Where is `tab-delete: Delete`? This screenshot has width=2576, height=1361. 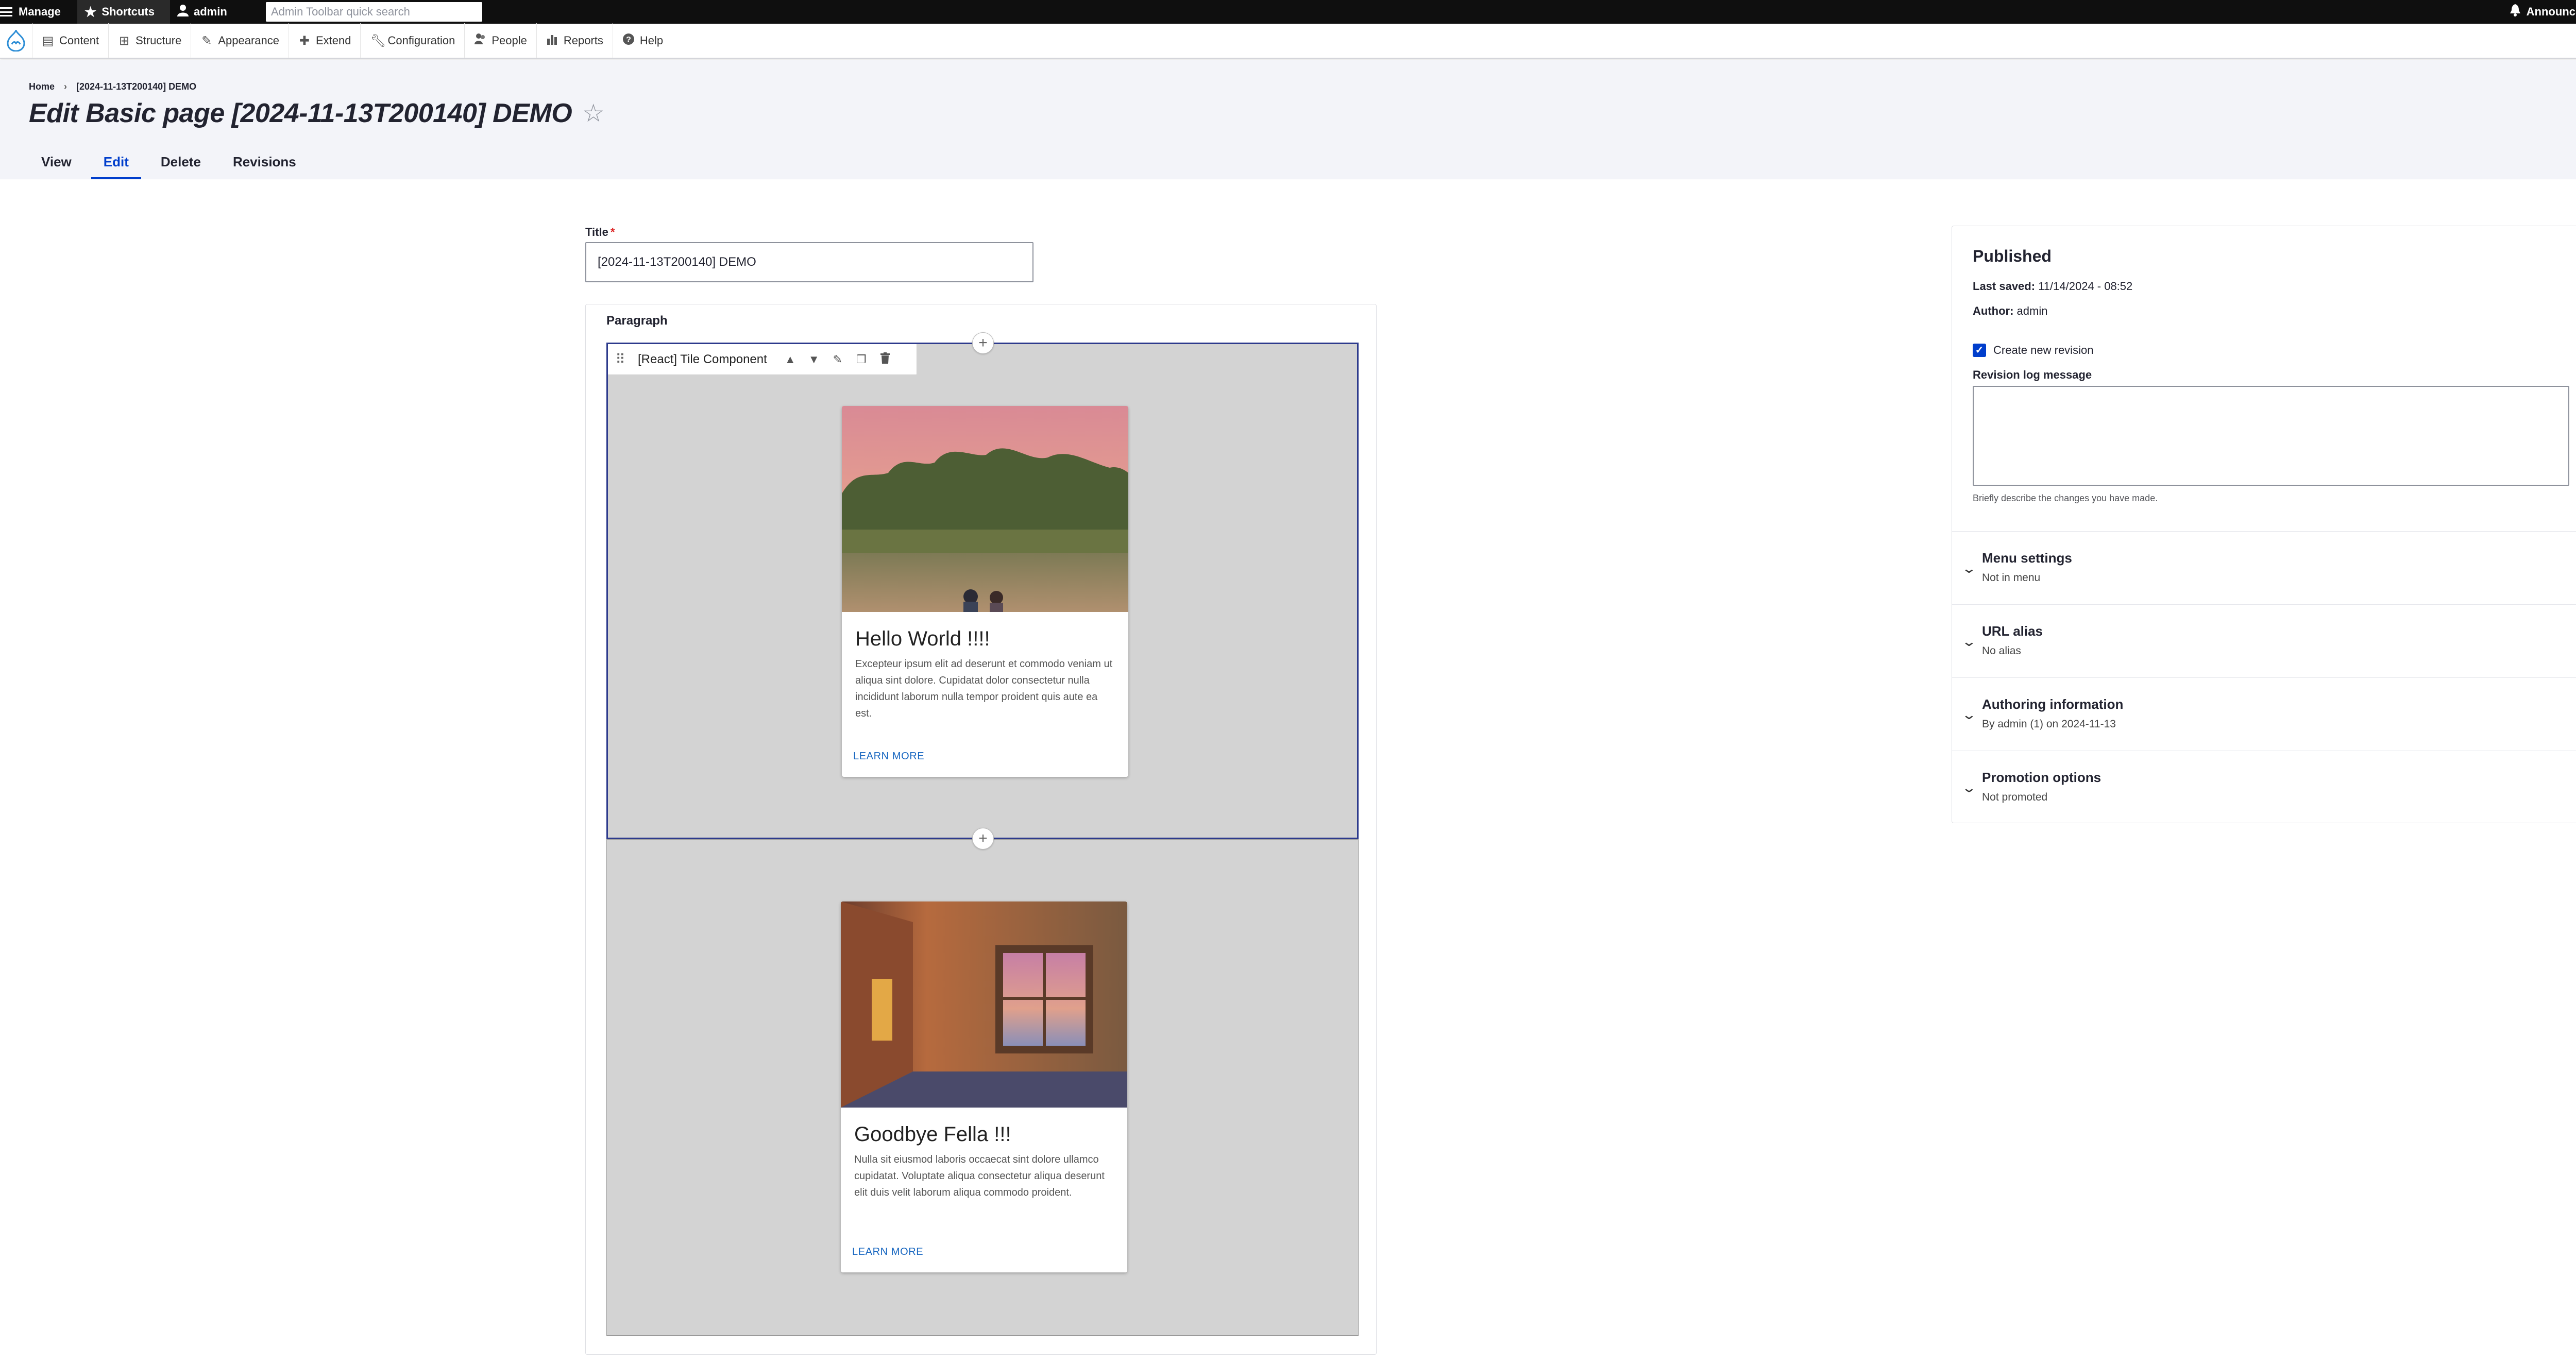 tab-delete: Delete is located at coordinates (180, 163).